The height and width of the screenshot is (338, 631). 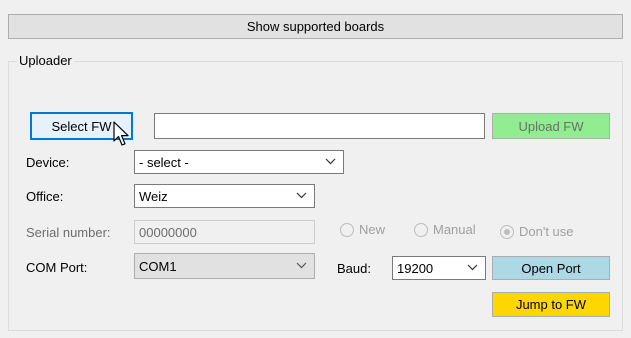 What do you see at coordinates (454, 229) in the screenshot?
I see `serial-option-manual-label: Manual` at bounding box center [454, 229].